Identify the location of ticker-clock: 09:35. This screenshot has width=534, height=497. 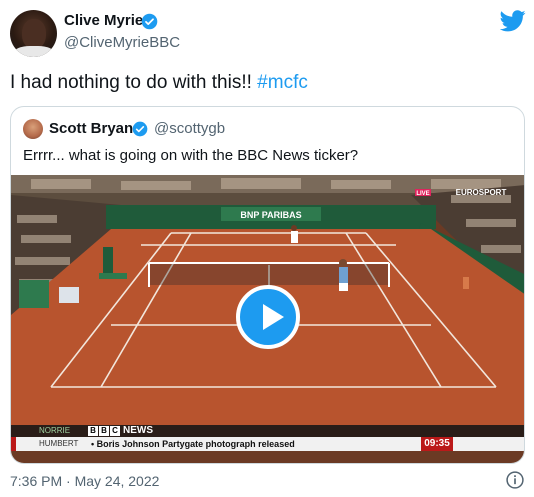
(437, 444).